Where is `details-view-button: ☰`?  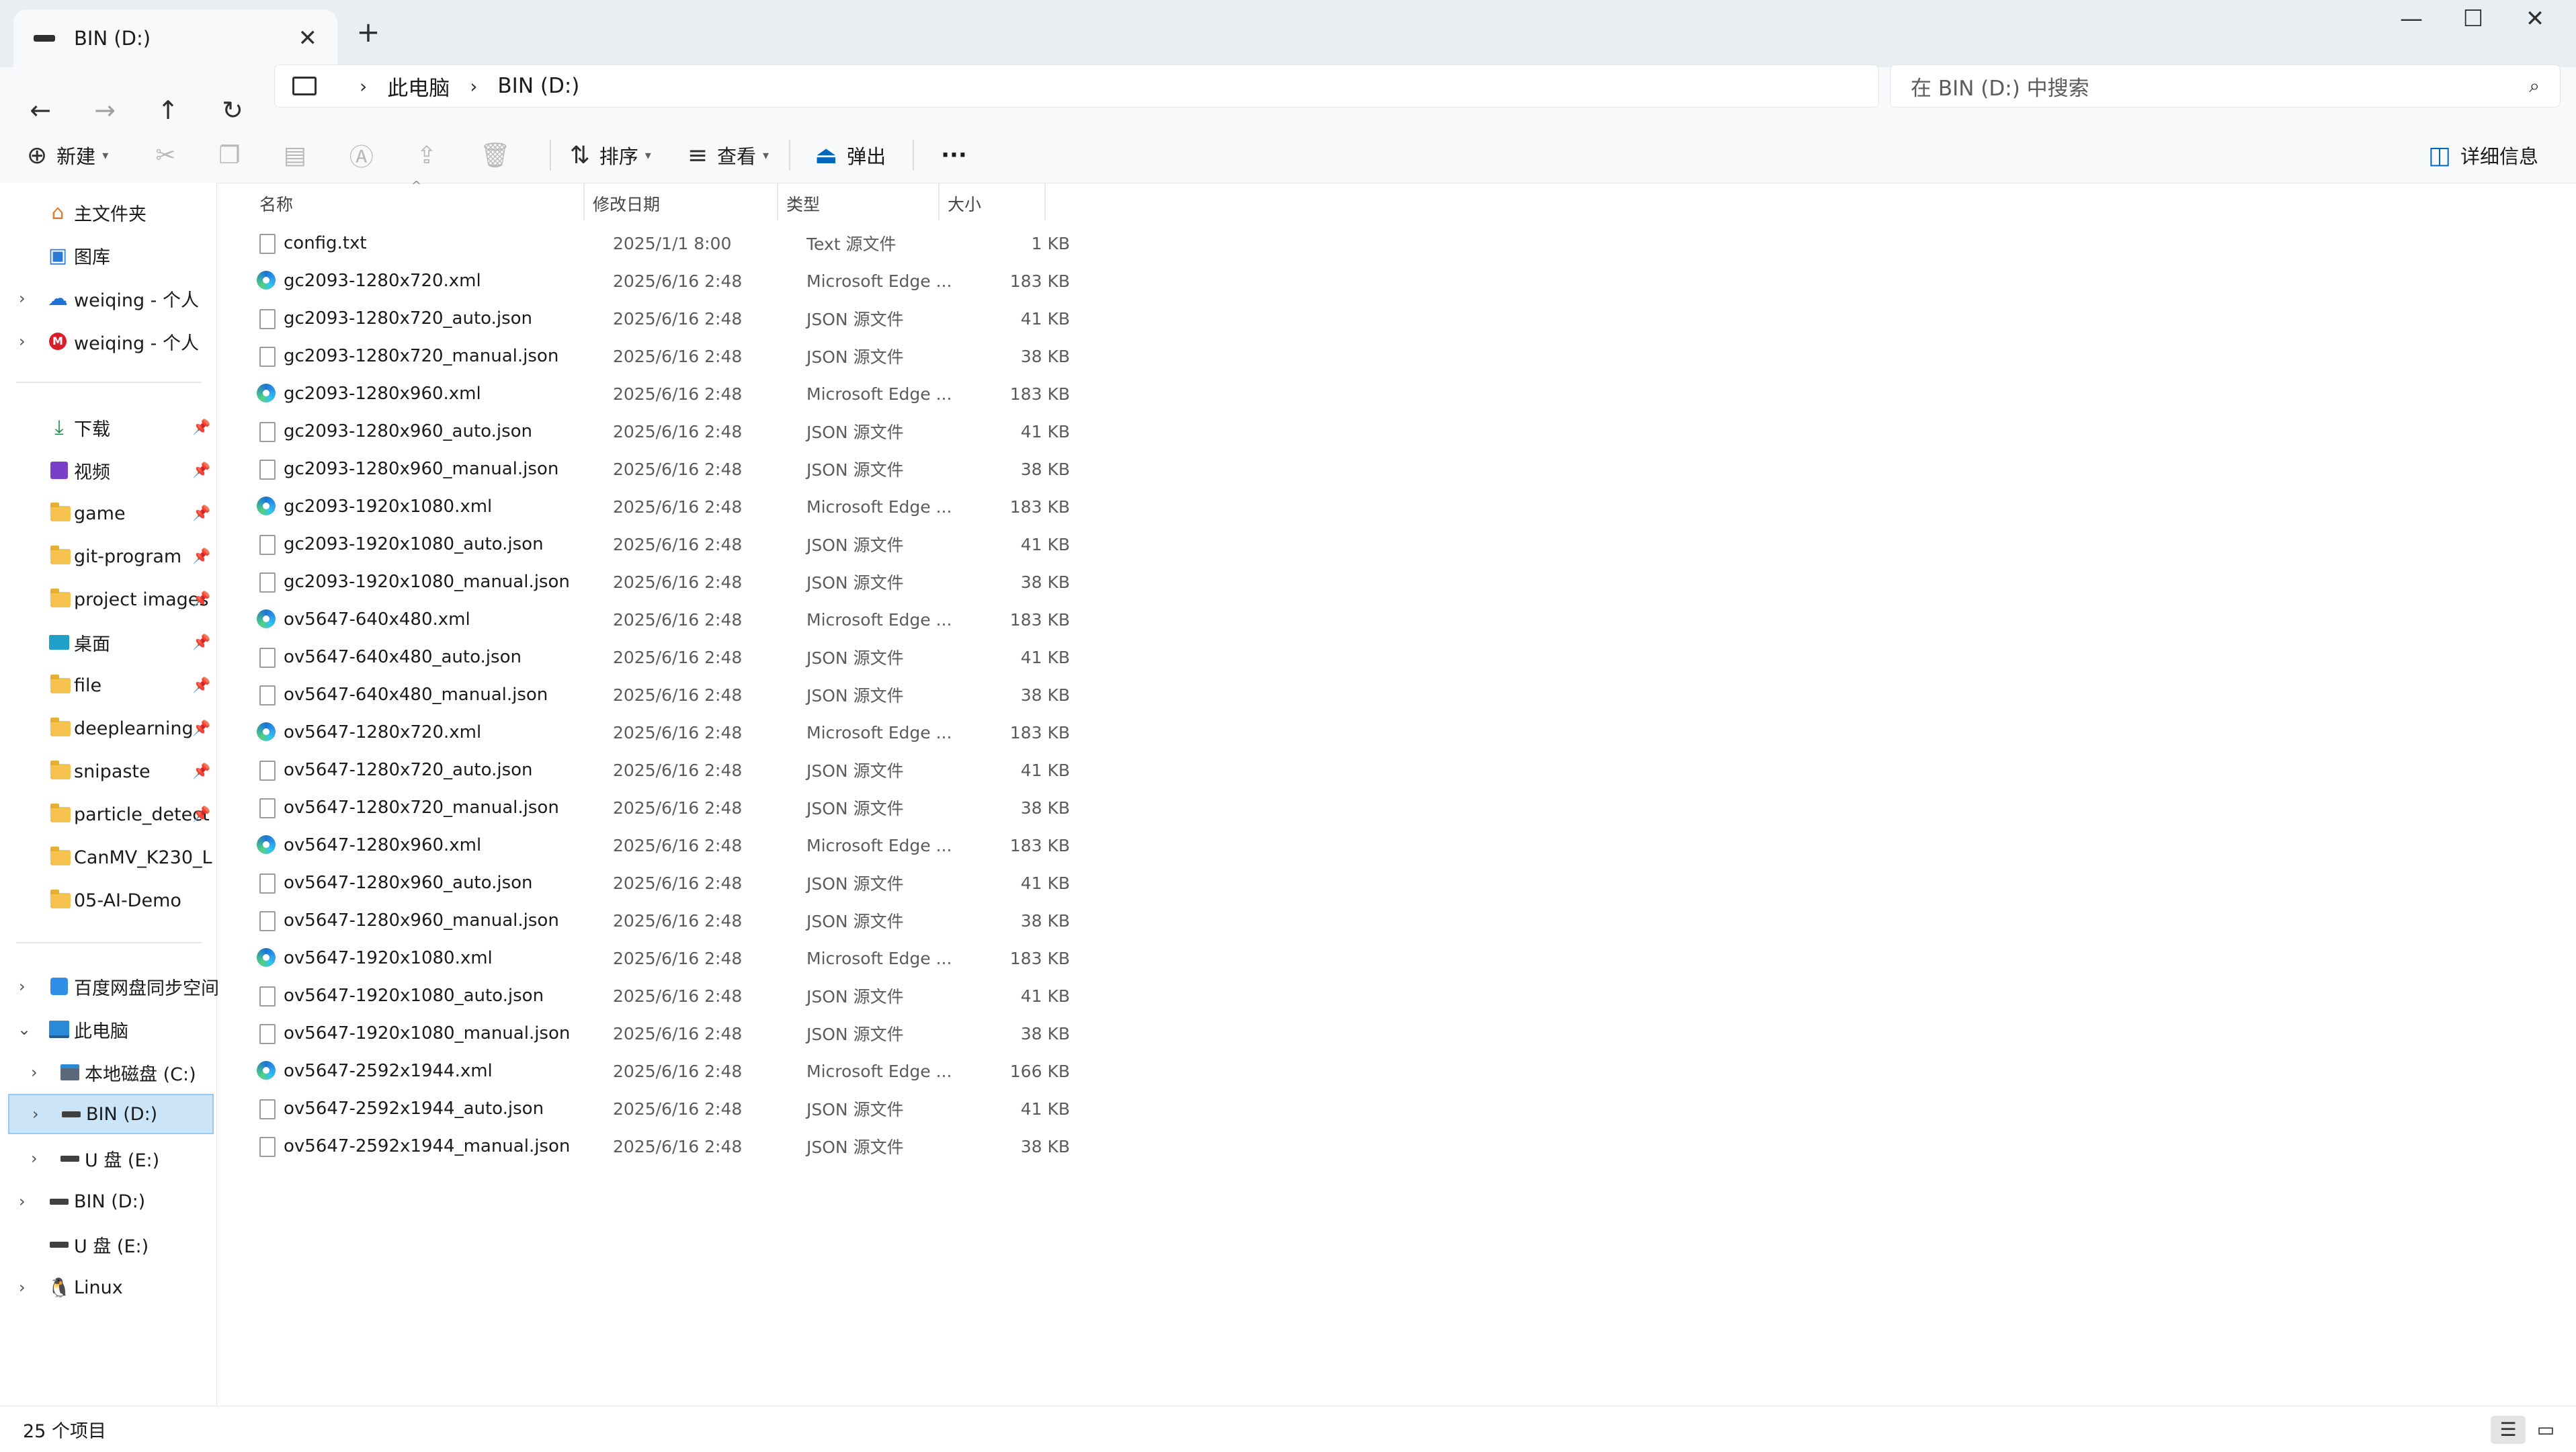
details-view-button: ☰ is located at coordinates (2508, 1430).